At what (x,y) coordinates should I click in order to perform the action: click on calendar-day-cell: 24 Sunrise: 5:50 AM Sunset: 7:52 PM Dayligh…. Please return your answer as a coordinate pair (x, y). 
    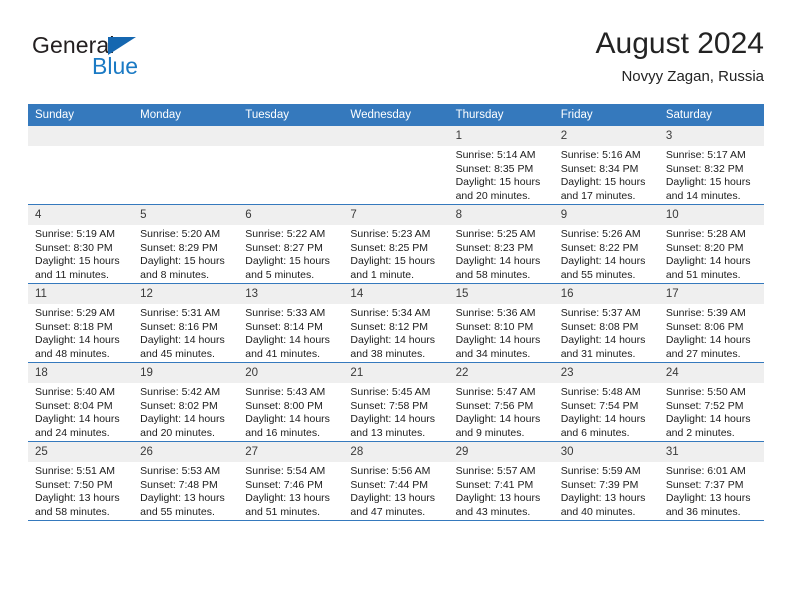
    Looking at the image, I should click on (711, 402).